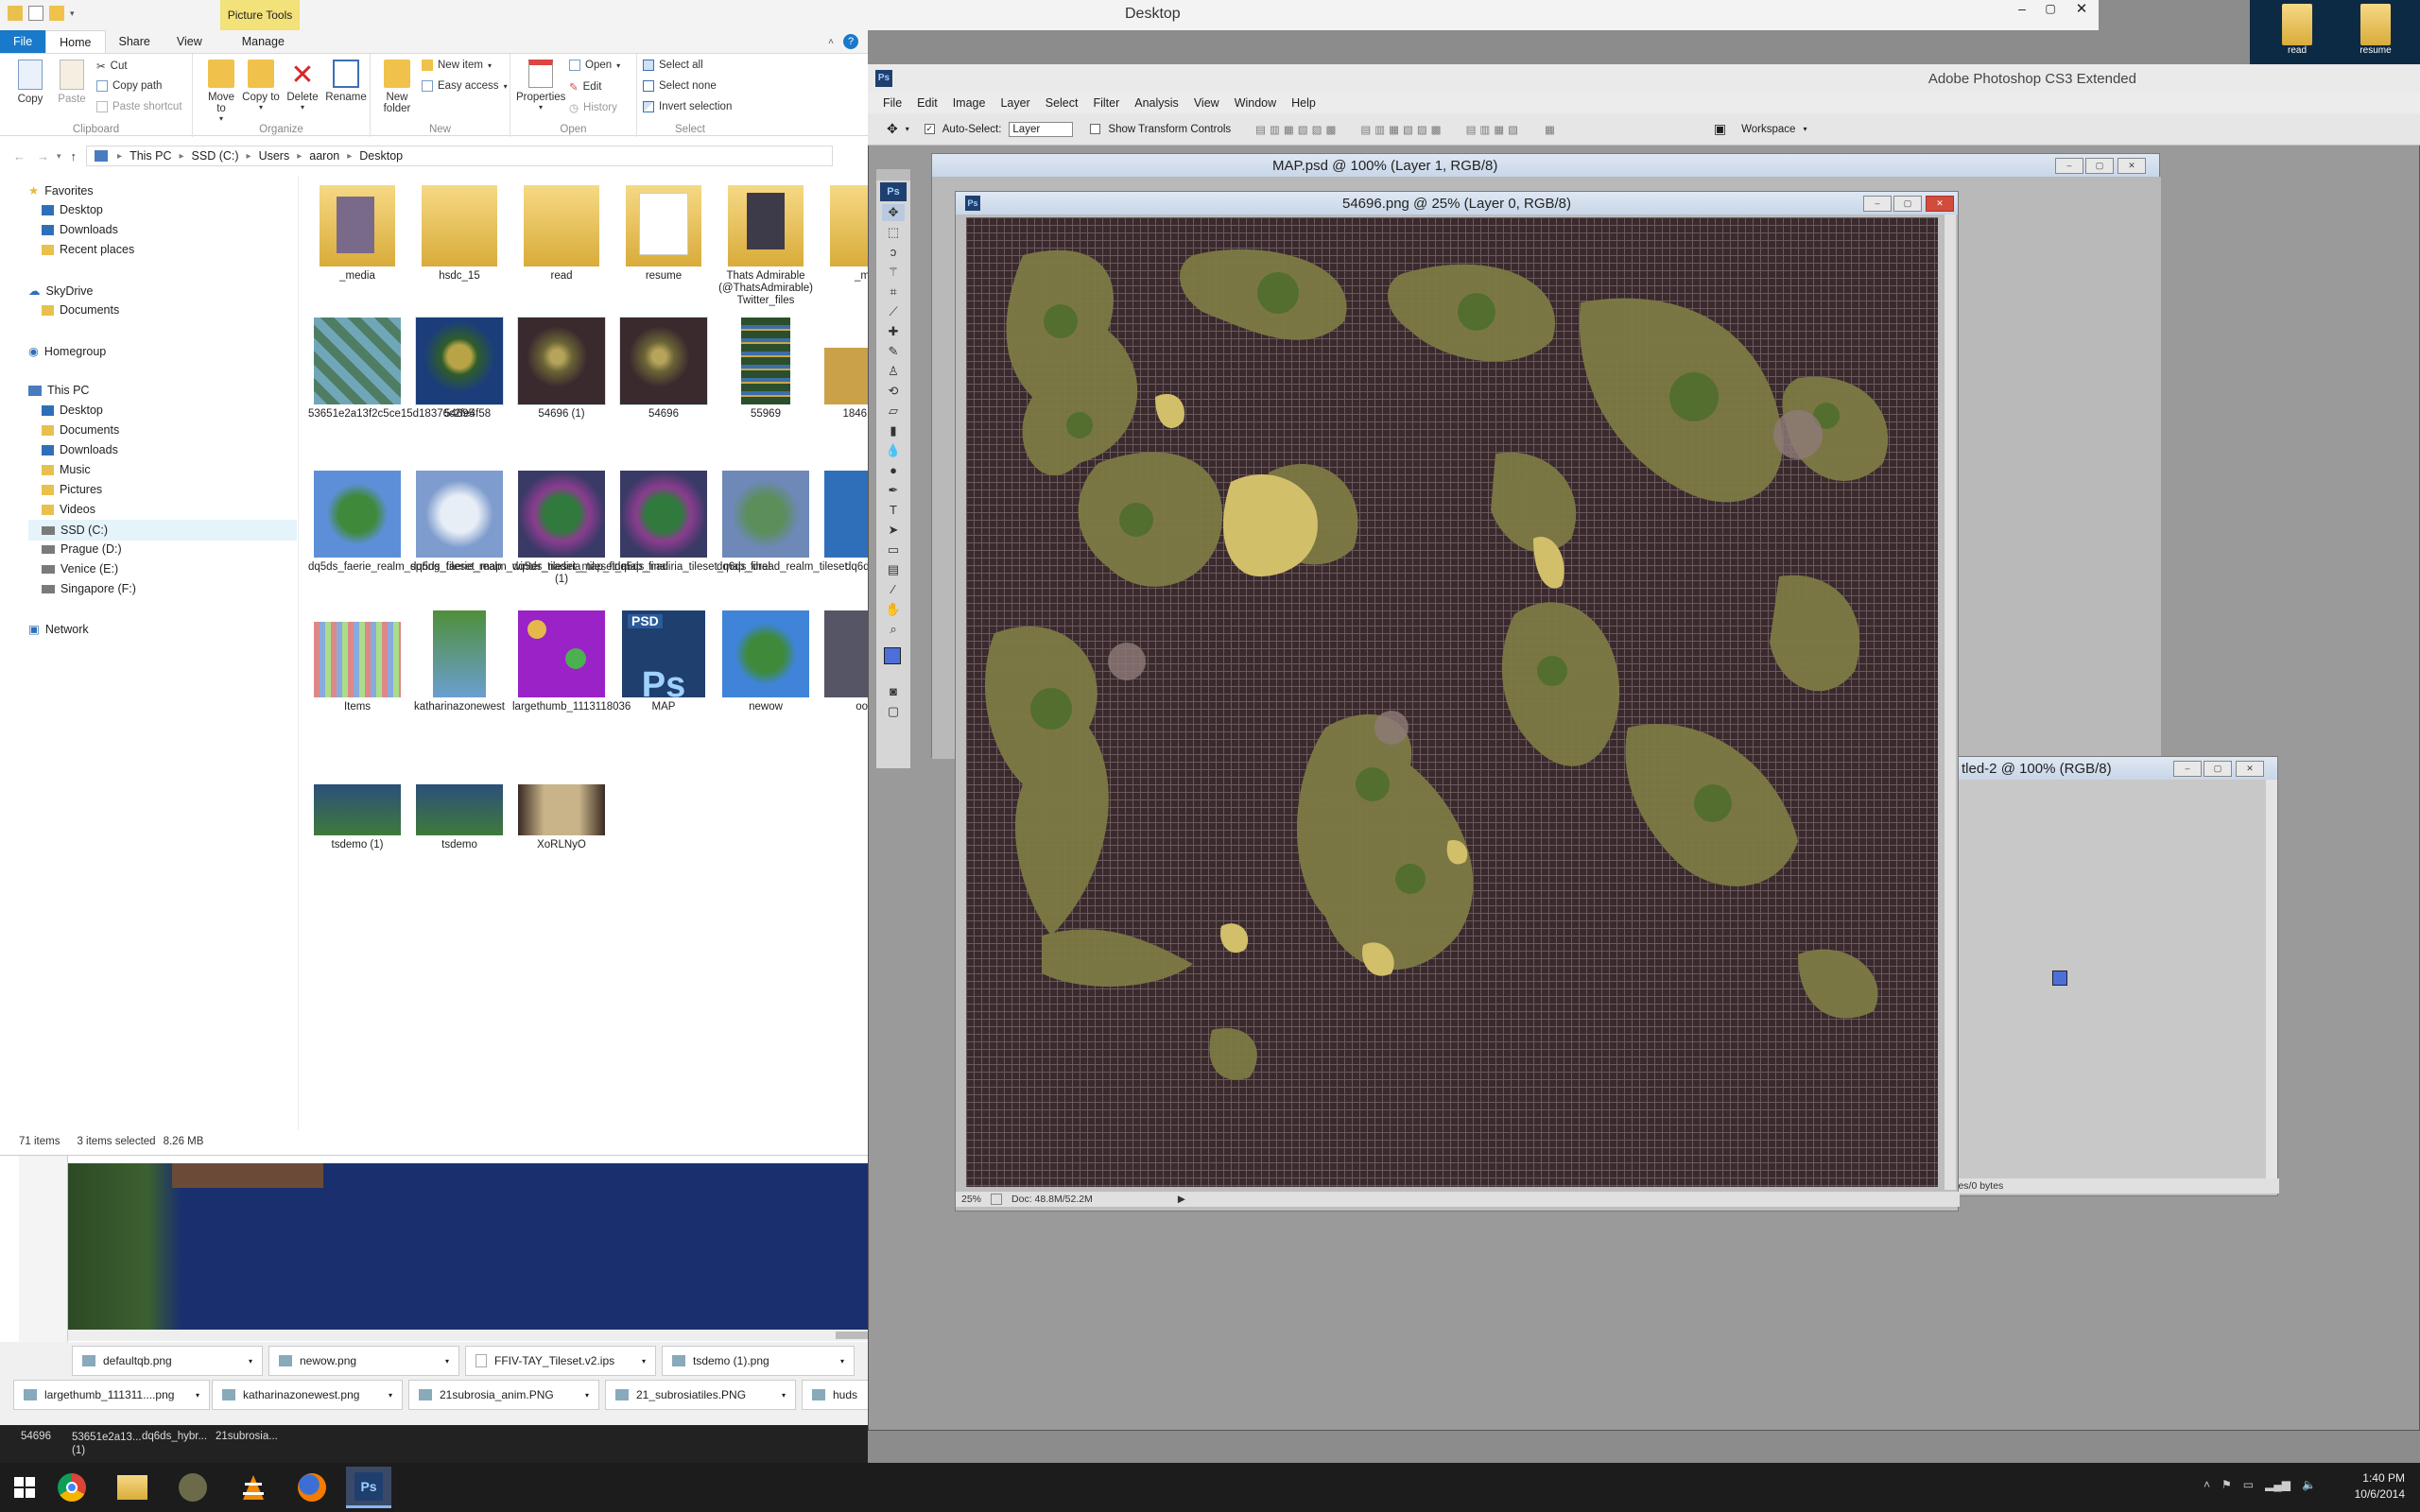  Describe the element at coordinates (80, 310) in the screenshot. I see `nav-sky-documents: Documents` at that location.